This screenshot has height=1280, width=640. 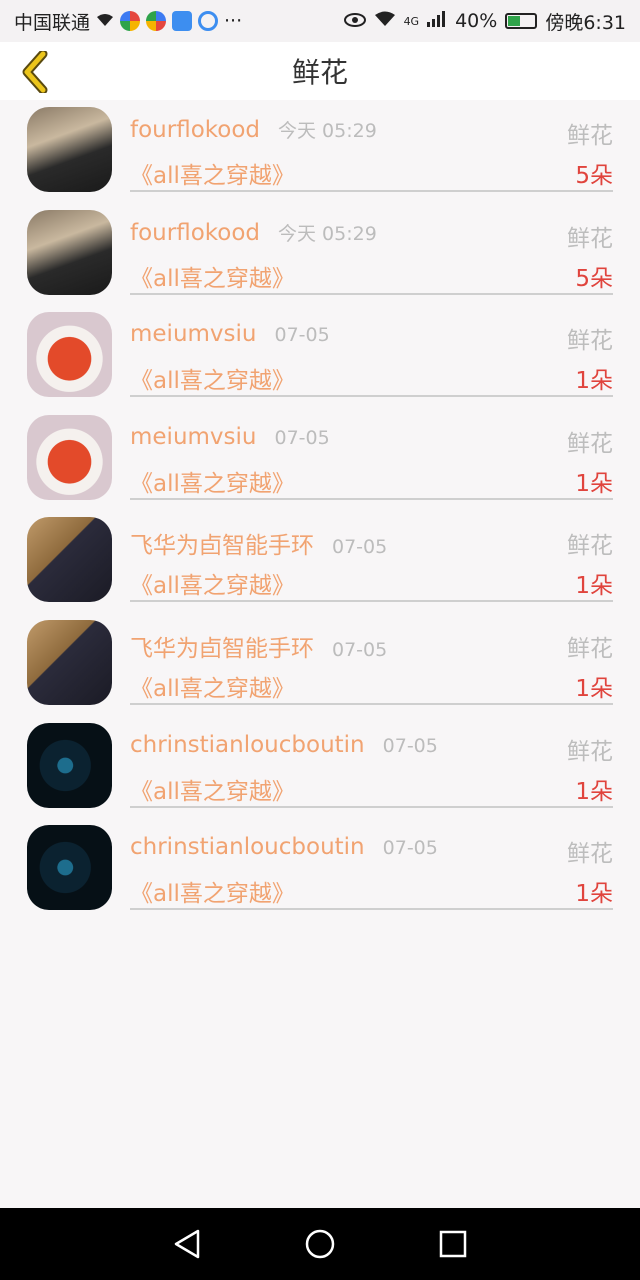 What do you see at coordinates (585, 22) in the screenshot?
I see `clock: 傍晚6:31` at bounding box center [585, 22].